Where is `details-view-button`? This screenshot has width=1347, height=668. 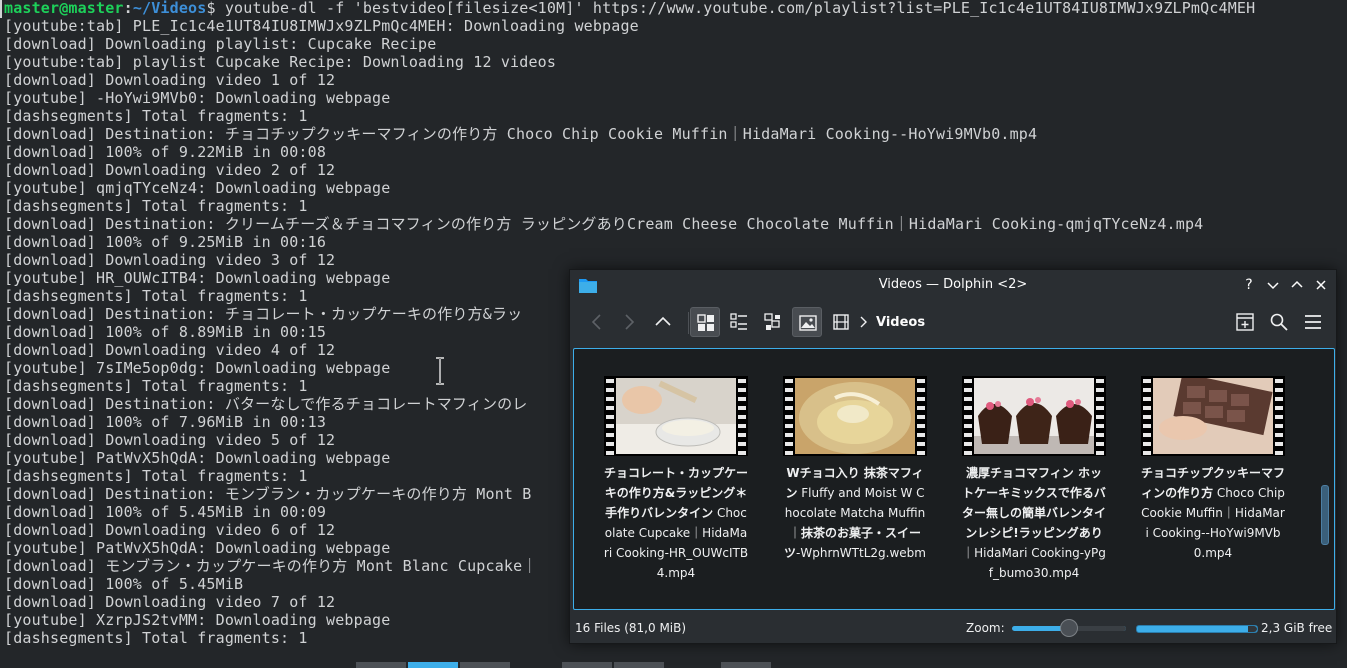
details-view-button is located at coordinates (773, 322).